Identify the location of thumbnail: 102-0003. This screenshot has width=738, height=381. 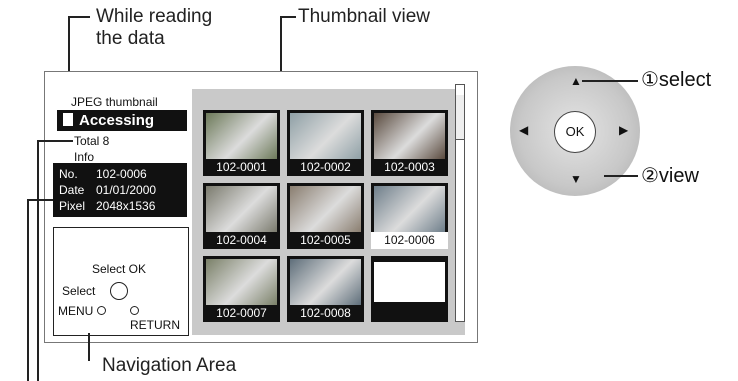
(409, 143).